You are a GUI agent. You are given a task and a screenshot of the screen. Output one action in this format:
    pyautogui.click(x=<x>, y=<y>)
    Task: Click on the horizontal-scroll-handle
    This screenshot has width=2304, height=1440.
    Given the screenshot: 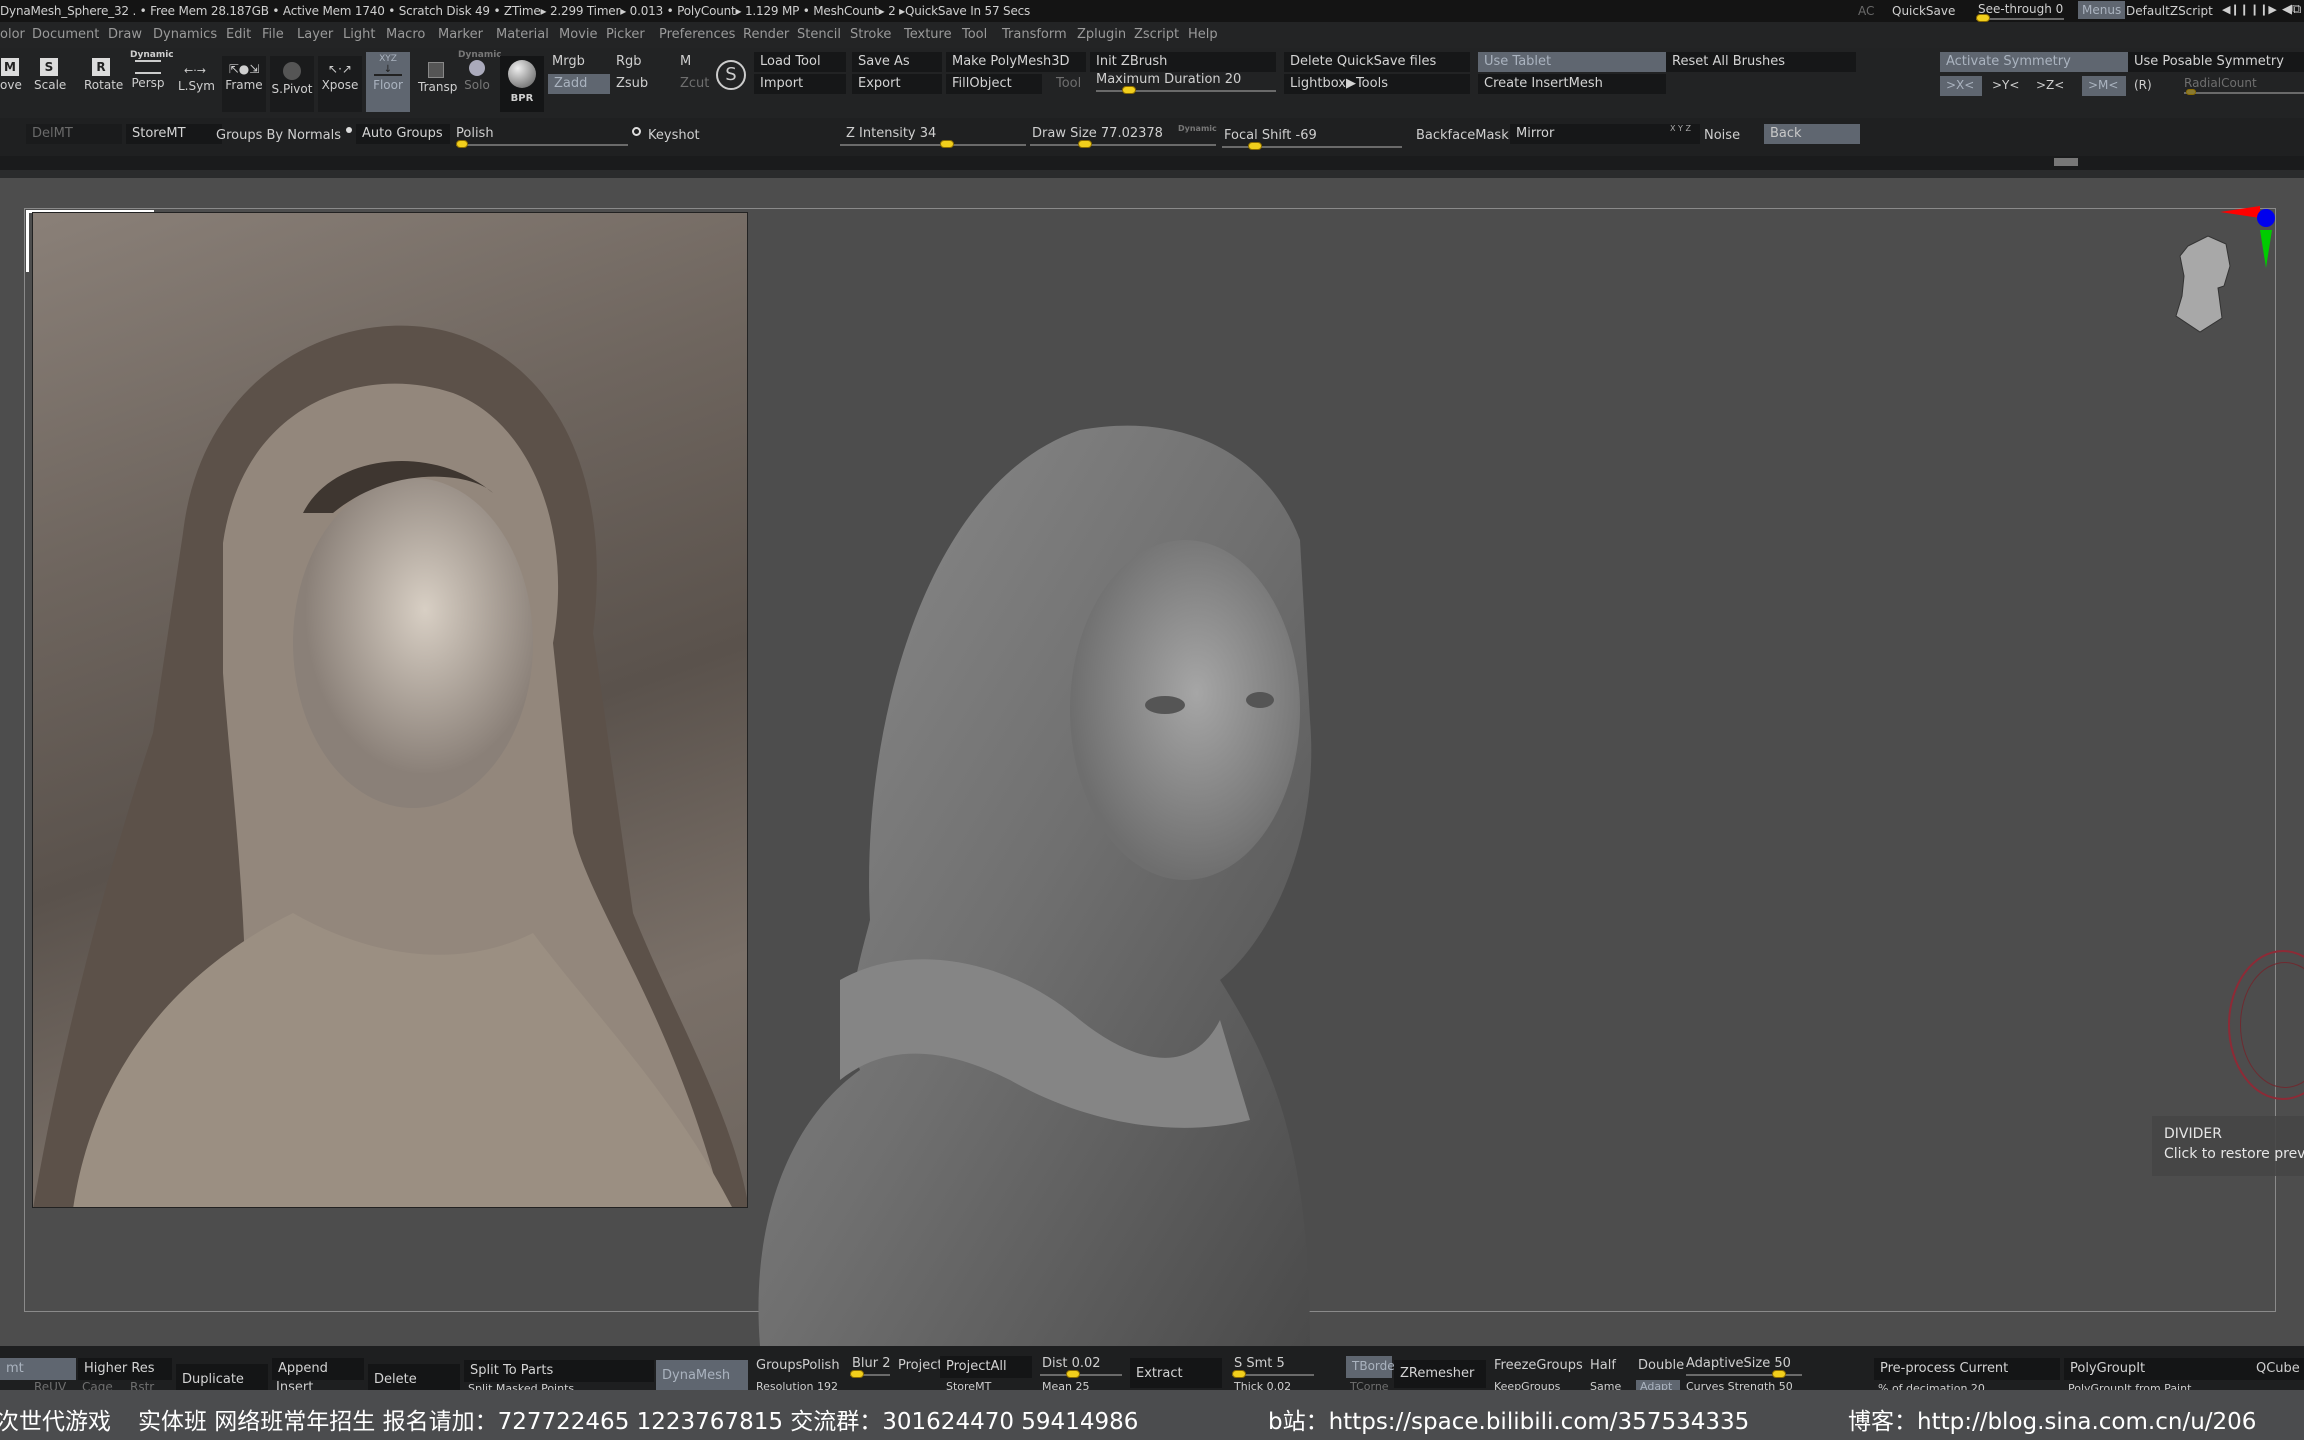 What is the action you would take?
    pyautogui.click(x=2066, y=162)
    